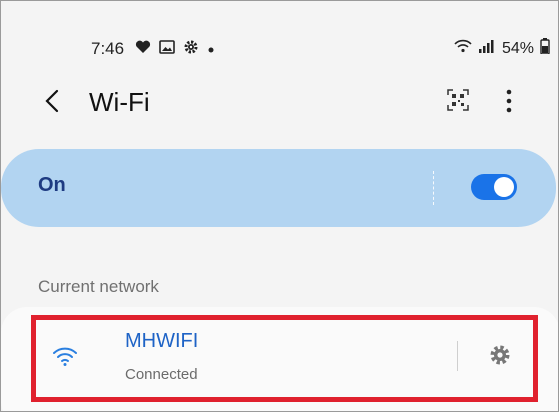  I want to click on chevron-left-icon, so click(53, 101).